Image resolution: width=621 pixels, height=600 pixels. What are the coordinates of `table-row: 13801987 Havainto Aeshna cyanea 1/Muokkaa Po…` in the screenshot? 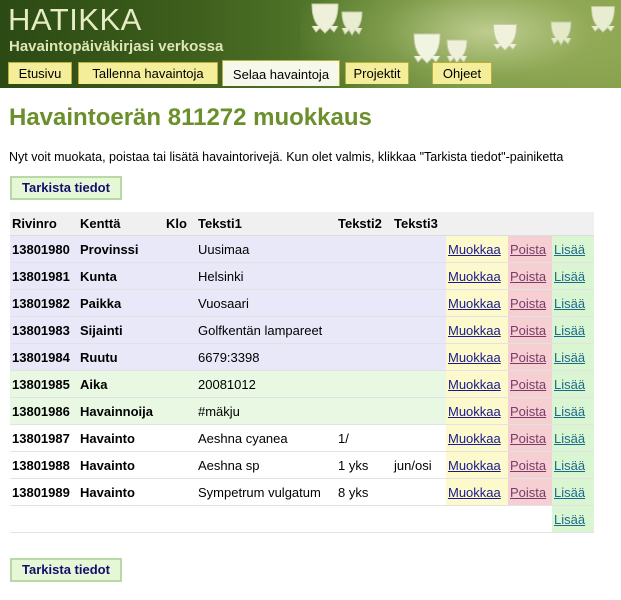 It's located at (302, 438).